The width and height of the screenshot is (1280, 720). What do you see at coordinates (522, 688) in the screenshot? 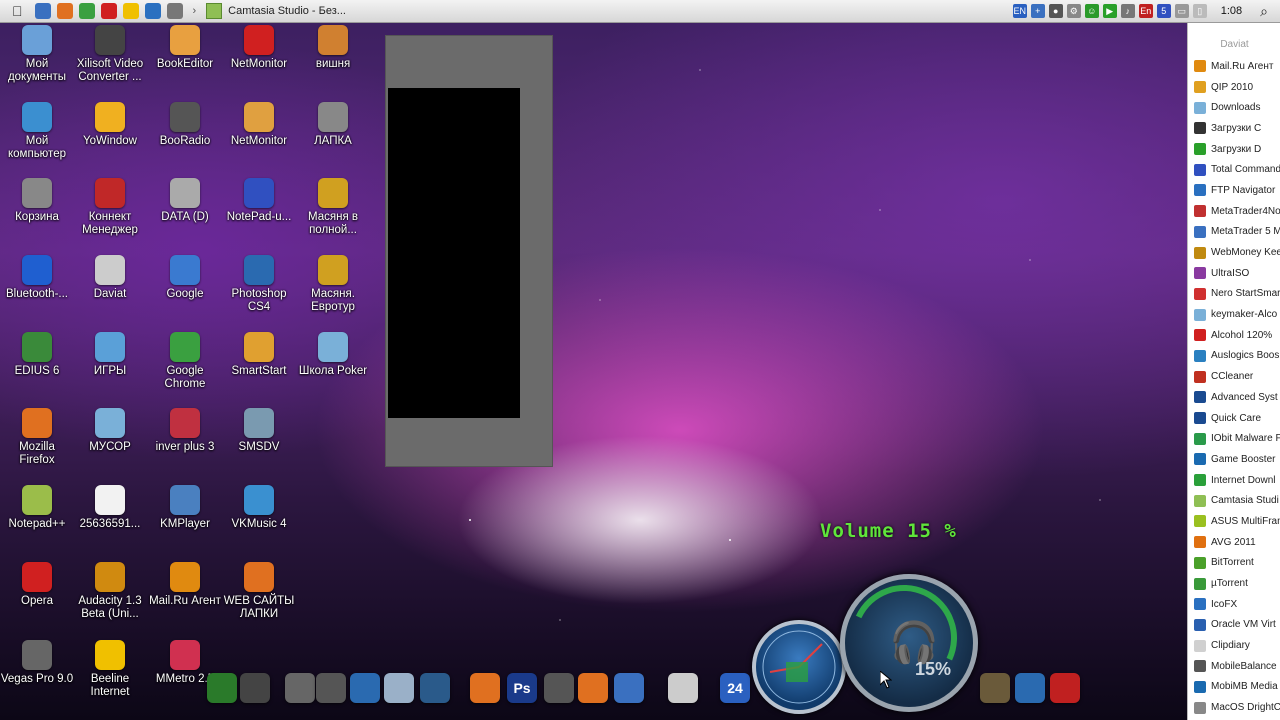
I see `dock-photoshop-icon: Ps` at bounding box center [522, 688].